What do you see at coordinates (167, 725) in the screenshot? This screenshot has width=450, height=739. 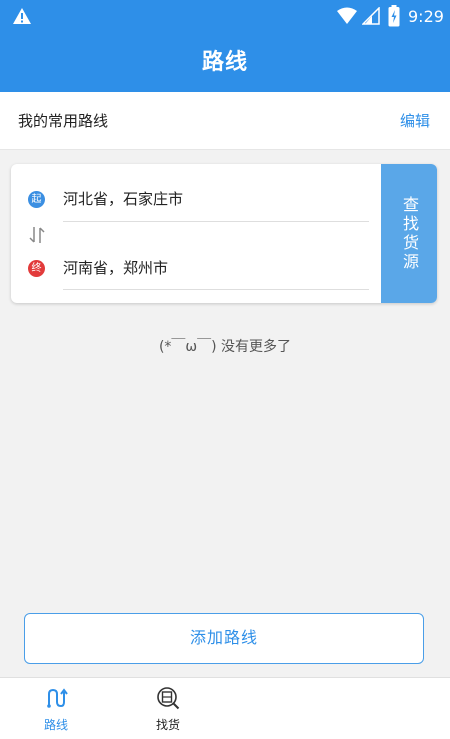 I see `tab-find-goods-label: 找货` at bounding box center [167, 725].